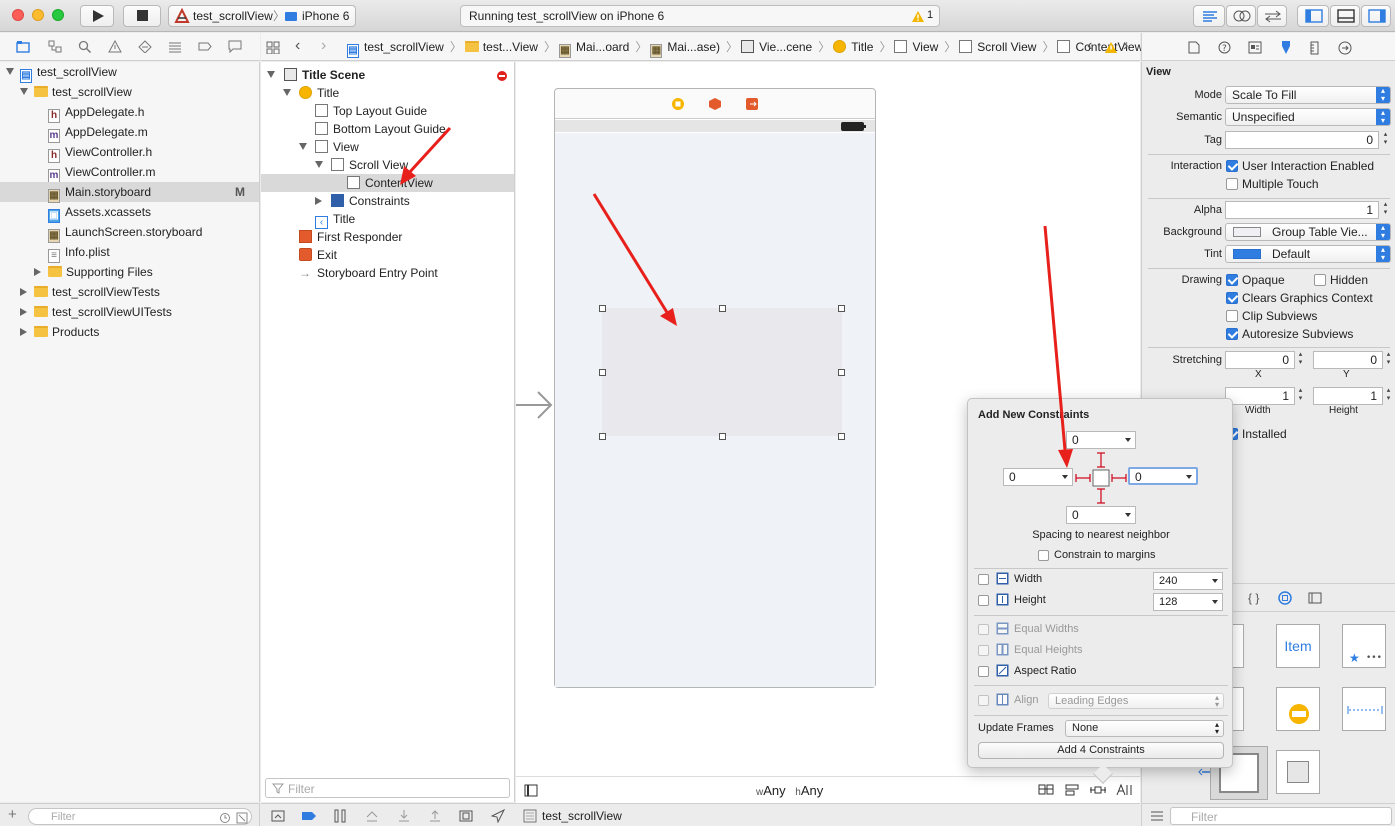 This screenshot has width=1395, height=826. Describe the element at coordinates (18, 15) in the screenshot. I see `close-window-button` at that location.